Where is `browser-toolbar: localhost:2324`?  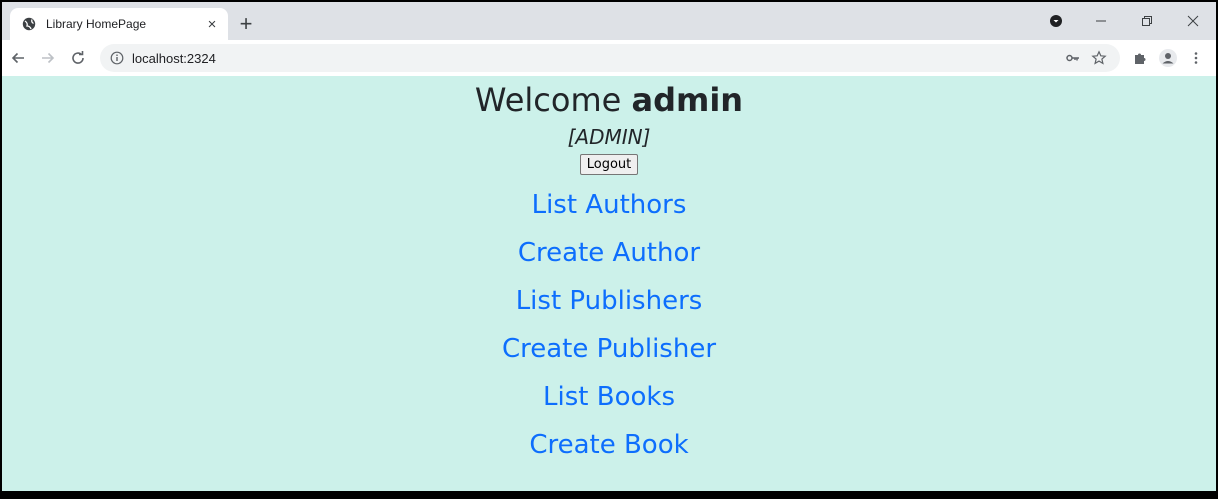 browser-toolbar: localhost:2324 is located at coordinates (609, 58).